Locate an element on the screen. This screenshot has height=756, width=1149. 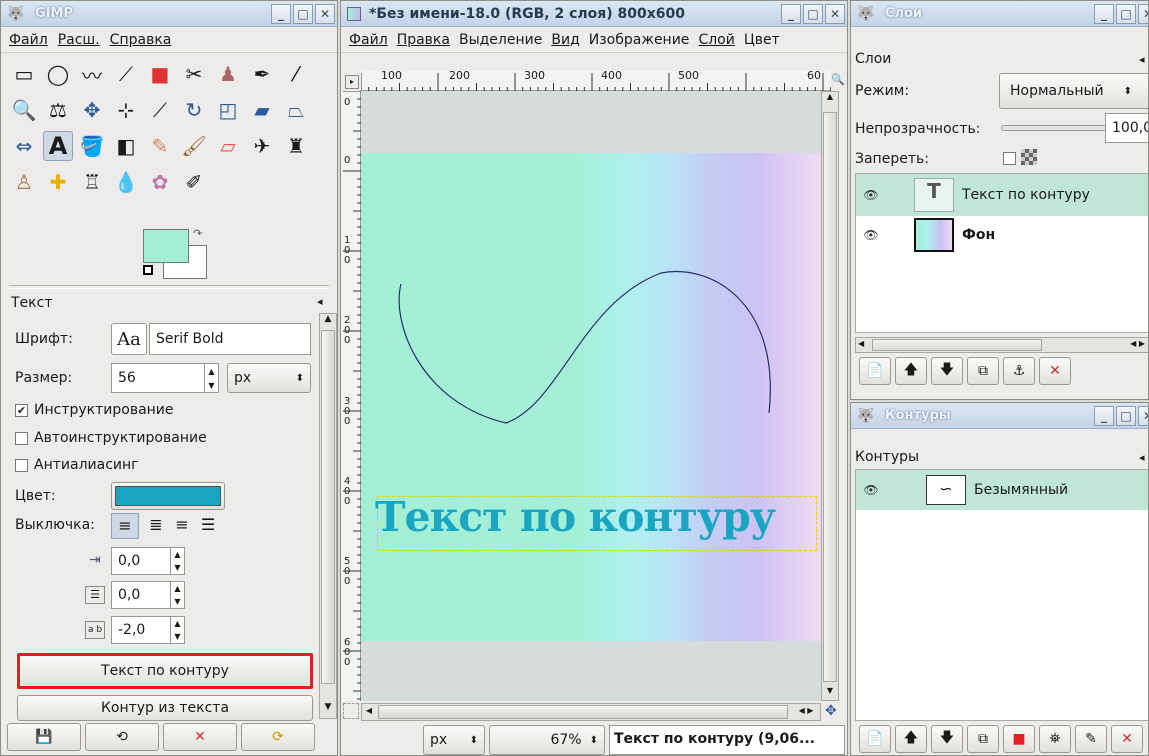
align-icon: ⊹ is located at coordinates (126, 110).